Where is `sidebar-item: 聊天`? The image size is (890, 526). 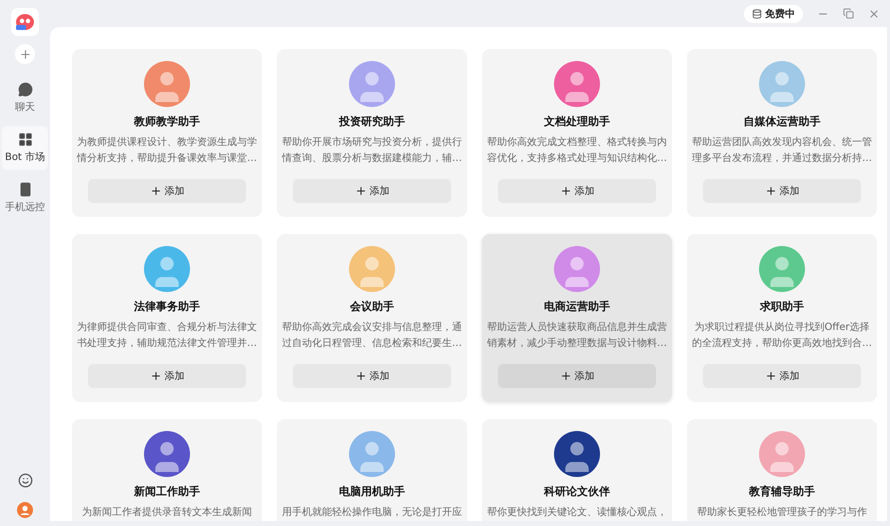 sidebar-item: 聊天 is located at coordinates (25, 98).